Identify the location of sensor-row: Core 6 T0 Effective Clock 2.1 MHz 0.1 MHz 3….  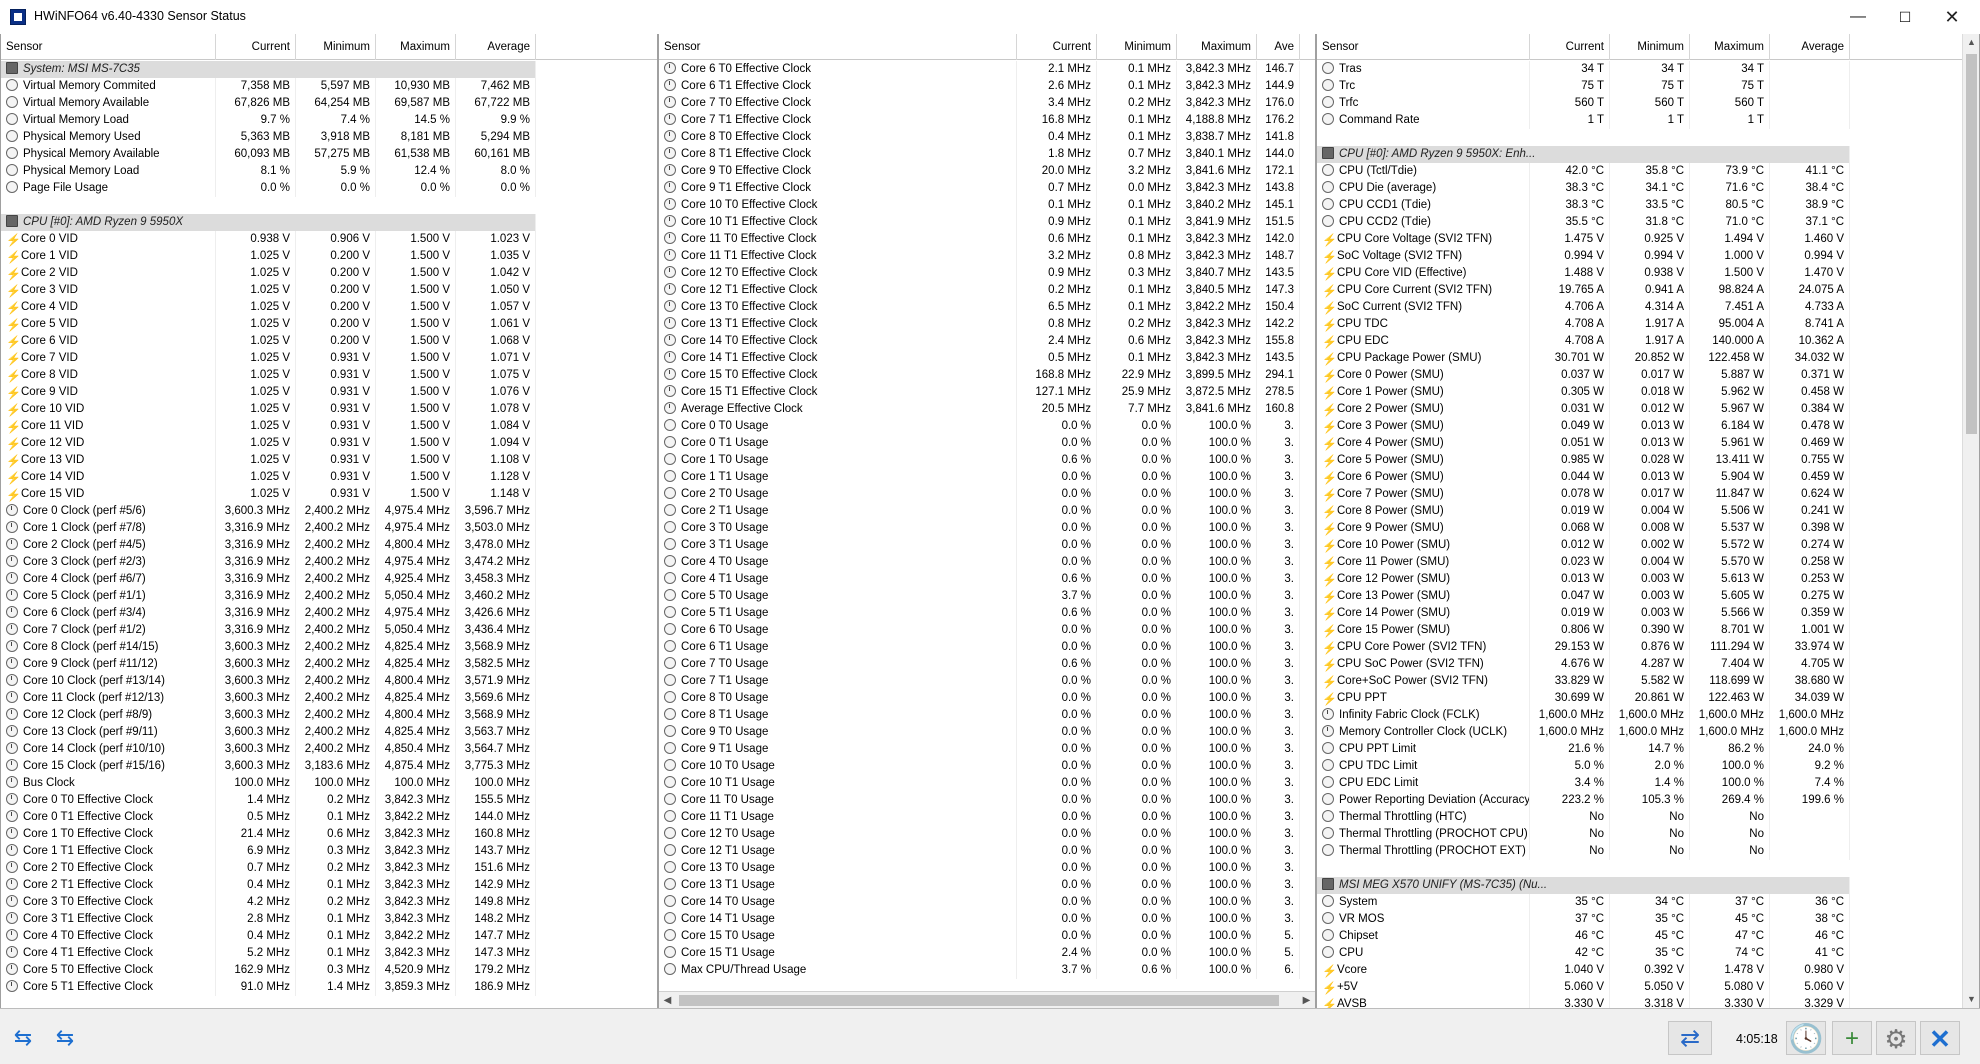
(987, 69).